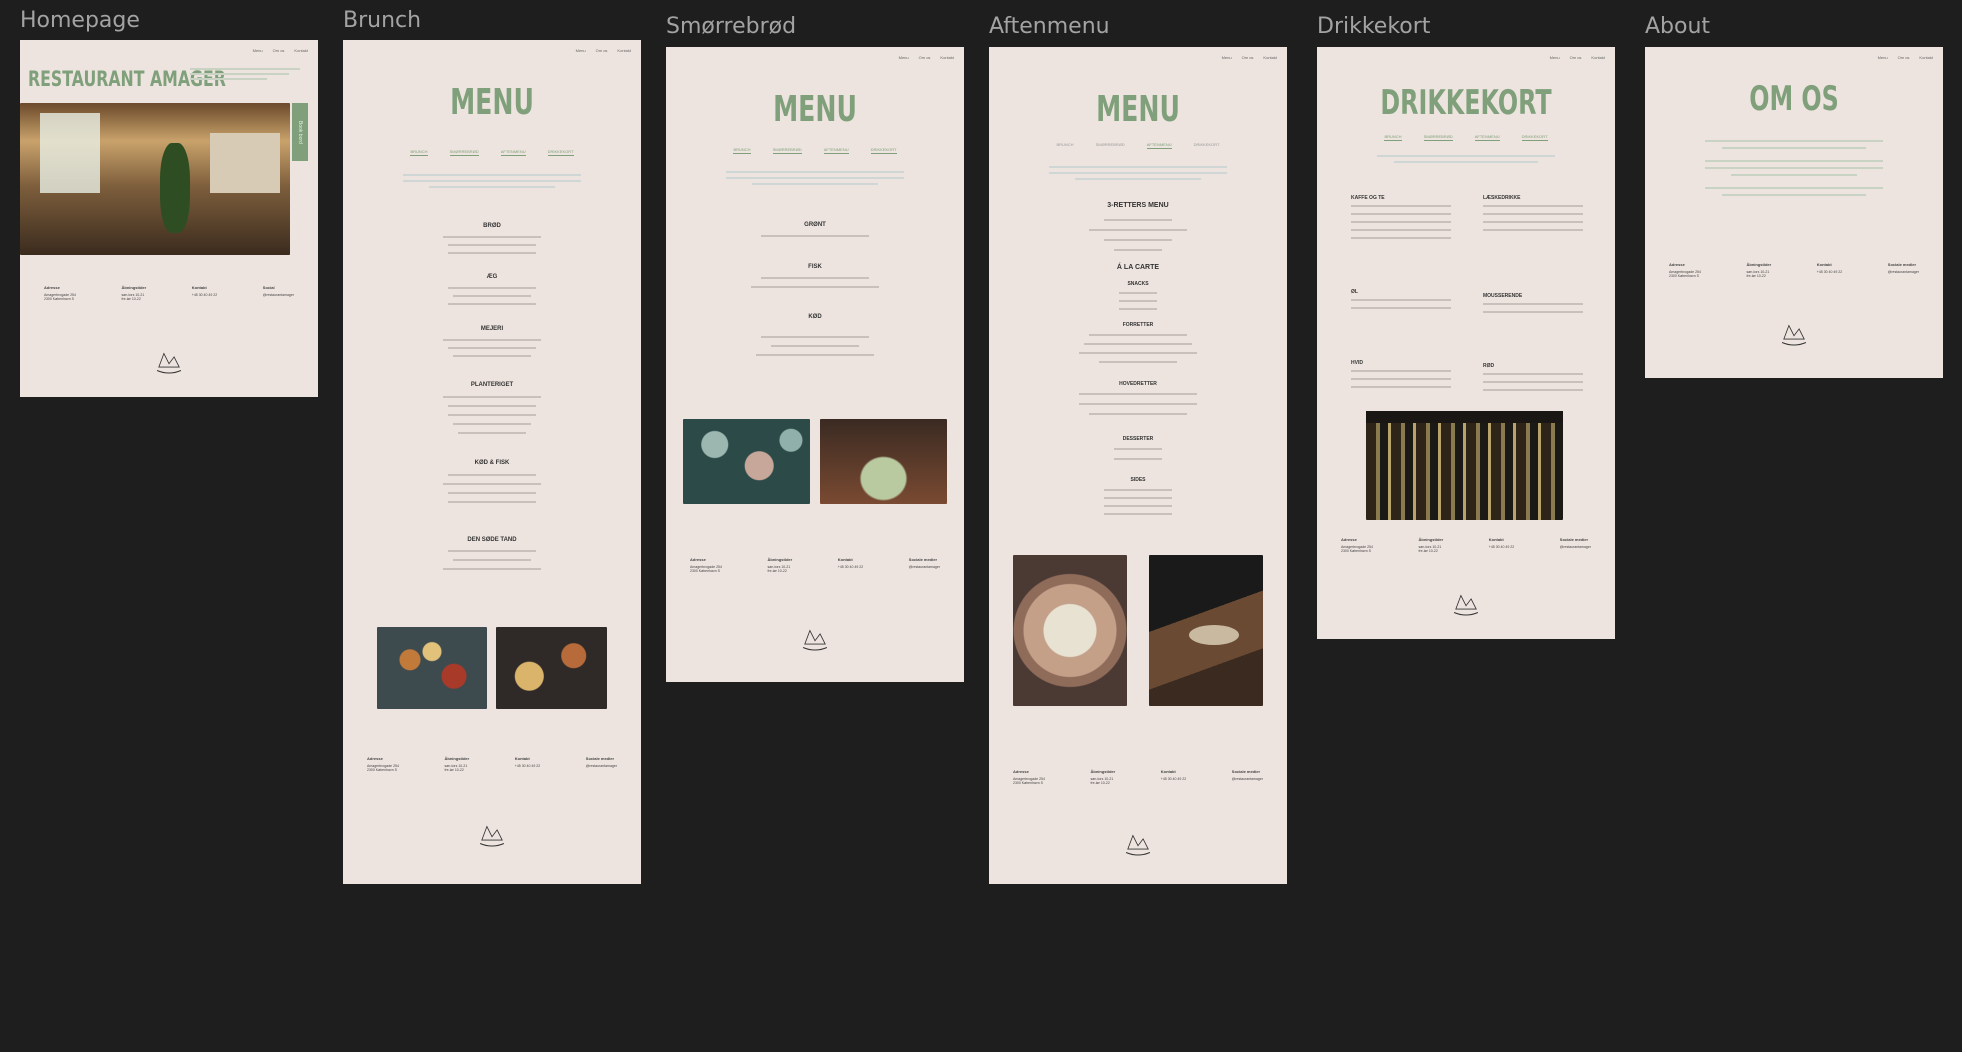 The width and height of the screenshot is (1962, 1052). What do you see at coordinates (1138, 384) in the screenshot?
I see `section-heading: HOVEDRETTER` at bounding box center [1138, 384].